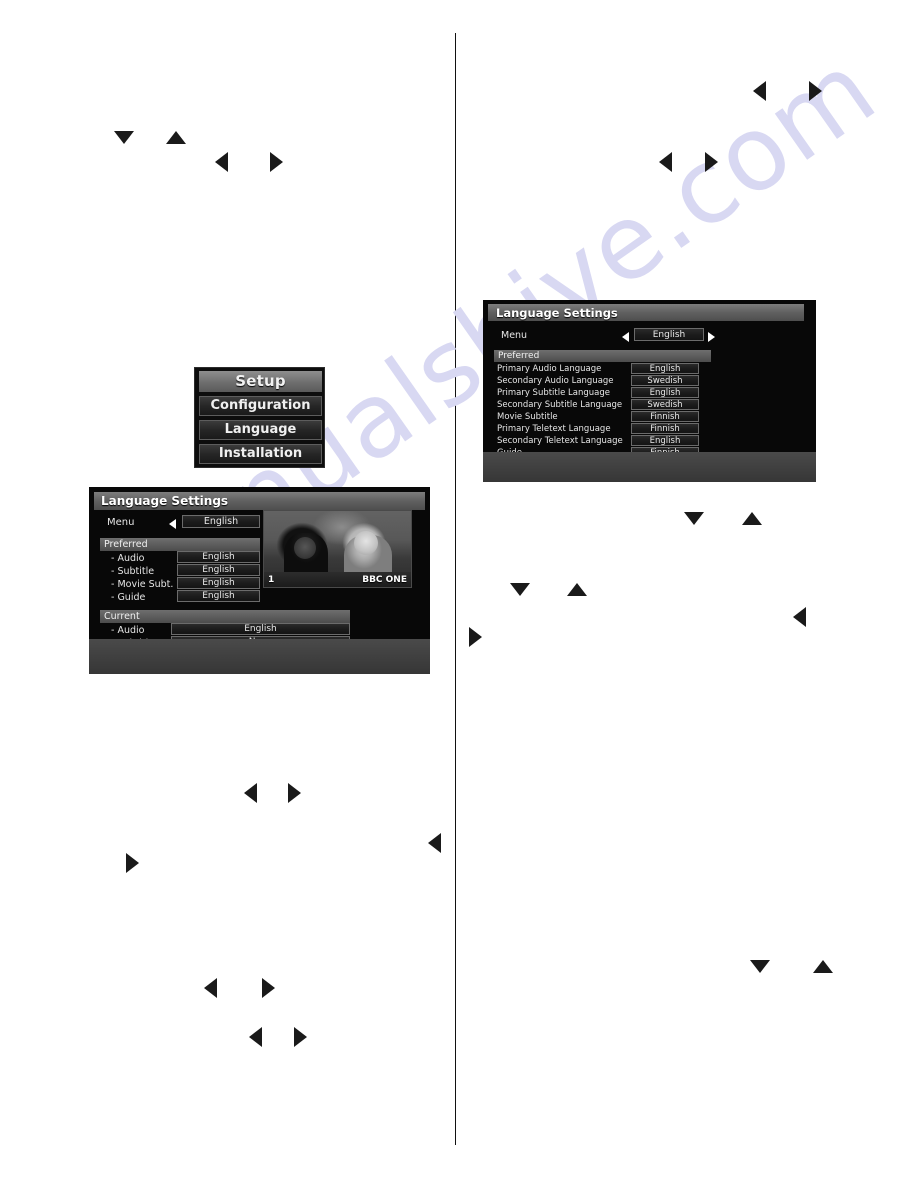 This screenshot has height=1188, width=918. Describe the element at coordinates (337, 579) in the screenshot. I see `tv-preview-channel-bar: 1 BBC ONE` at that location.